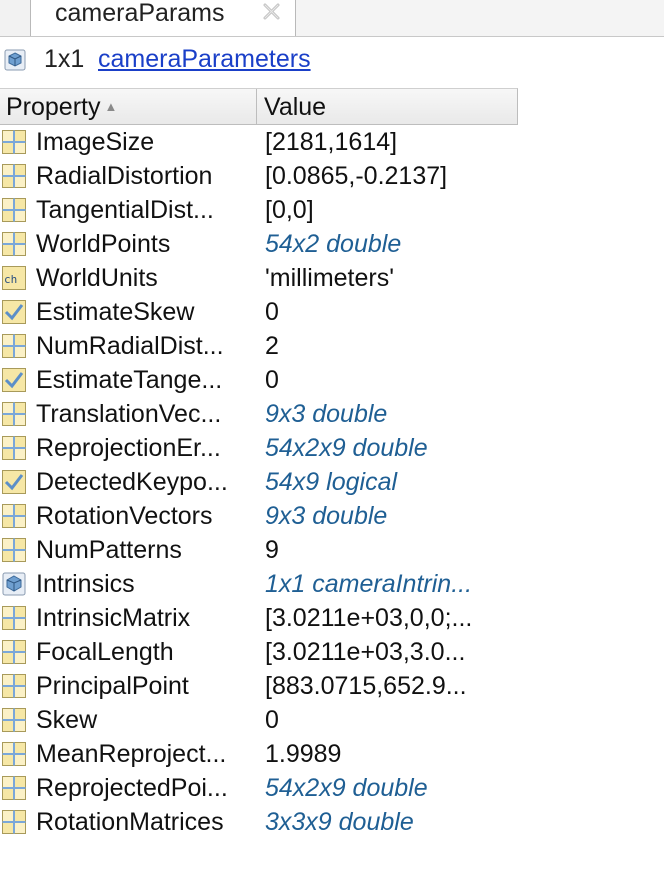 The image size is (664, 892). What do you see at coordinates (259, 176) in the screenshot?
I see `table-row: RadialDistortion [0.0865,-0.2137]` at bounding box center [259, 176].